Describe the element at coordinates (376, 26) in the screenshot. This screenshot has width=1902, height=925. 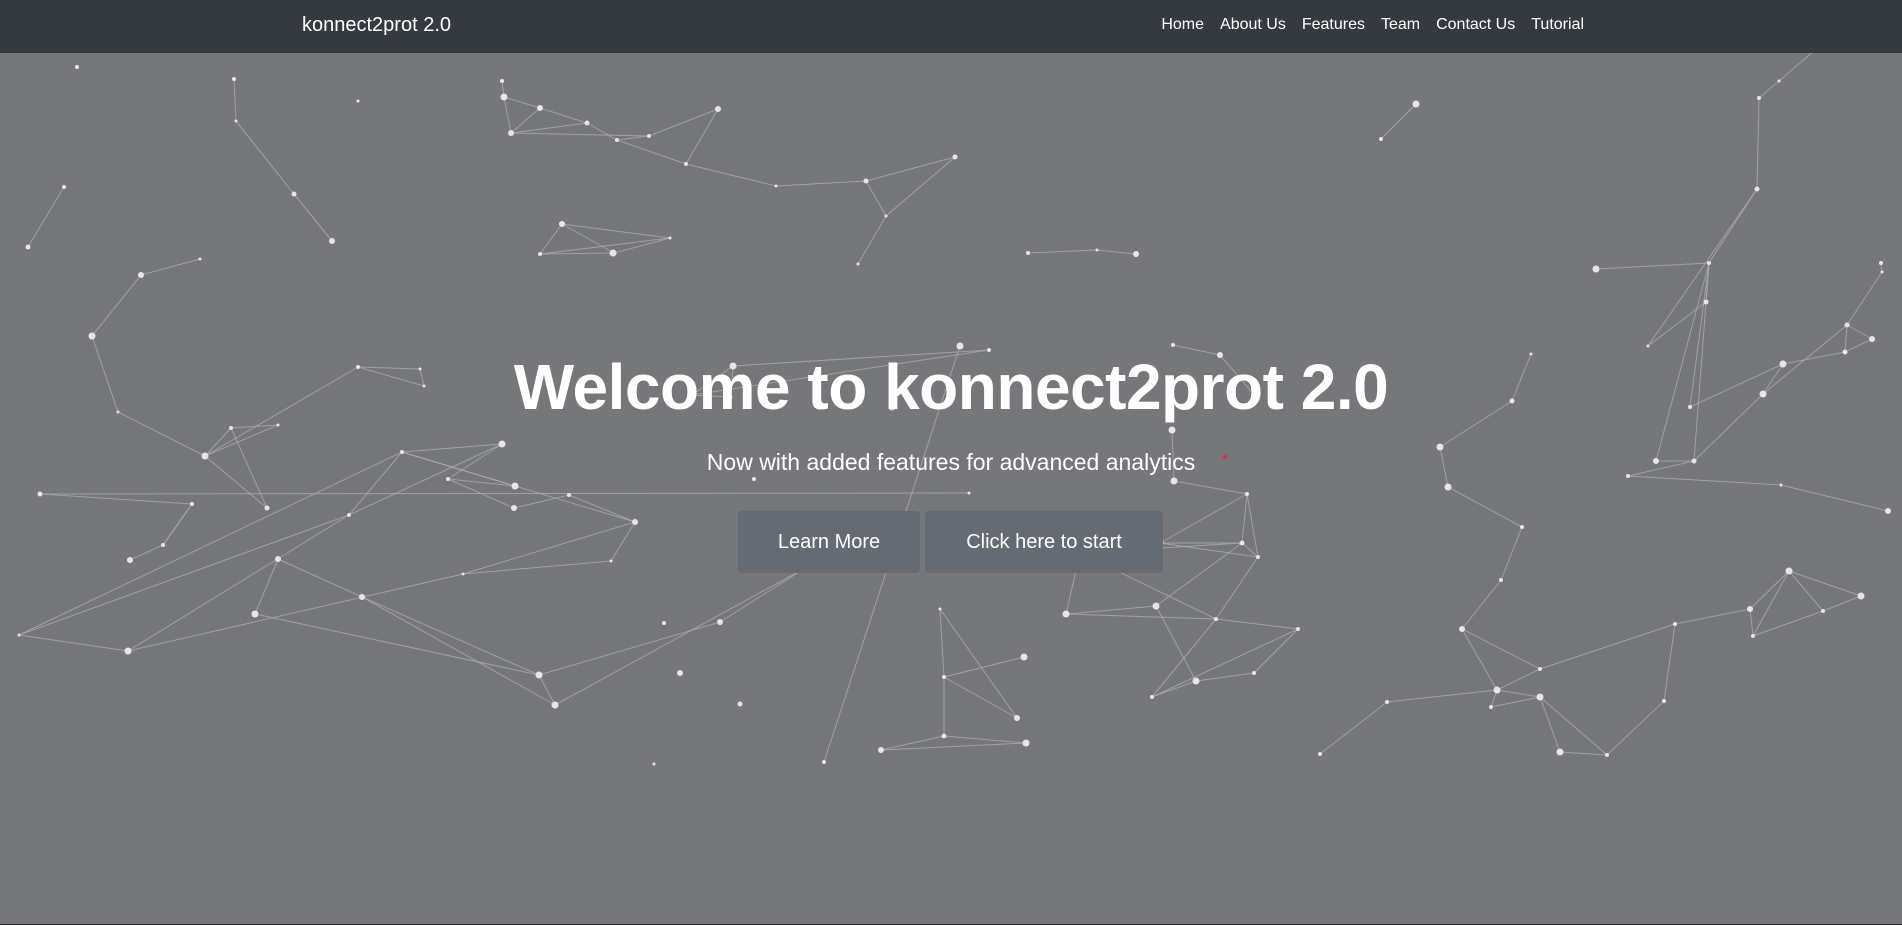
I see `brand-link: konnect2prot 2.0` at that location.